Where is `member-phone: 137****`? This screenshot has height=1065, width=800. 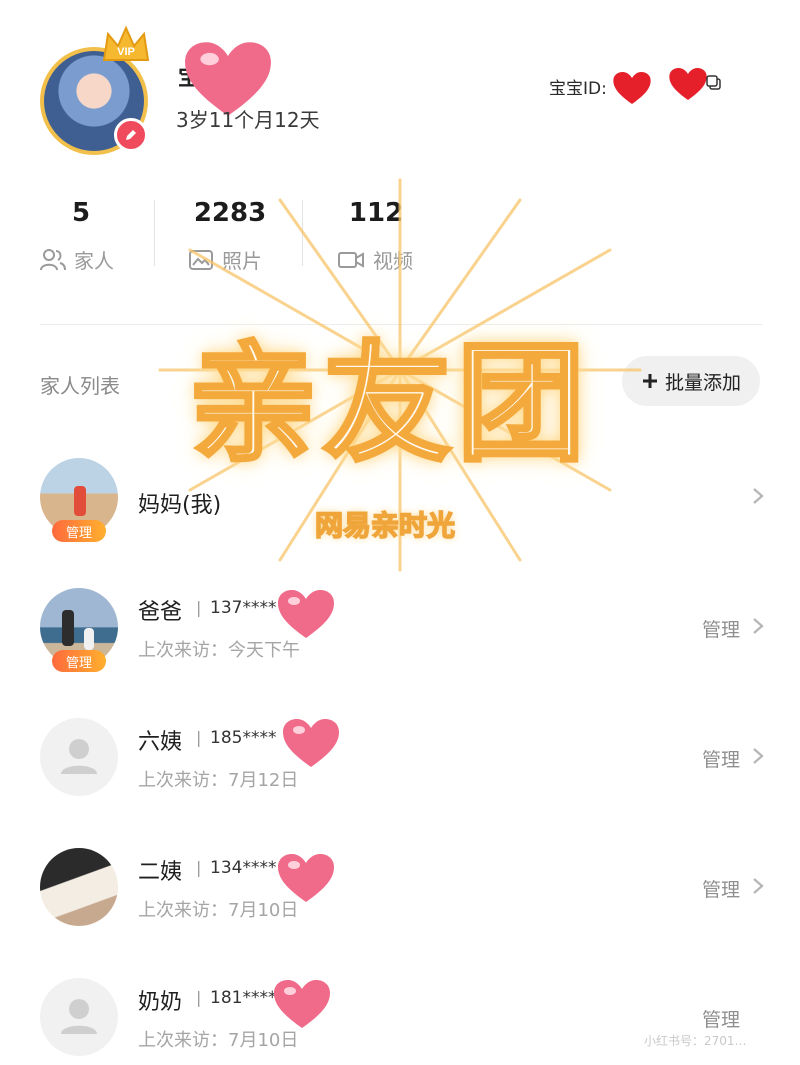
member-phone: 137**** is located at coordinates (243, 608).